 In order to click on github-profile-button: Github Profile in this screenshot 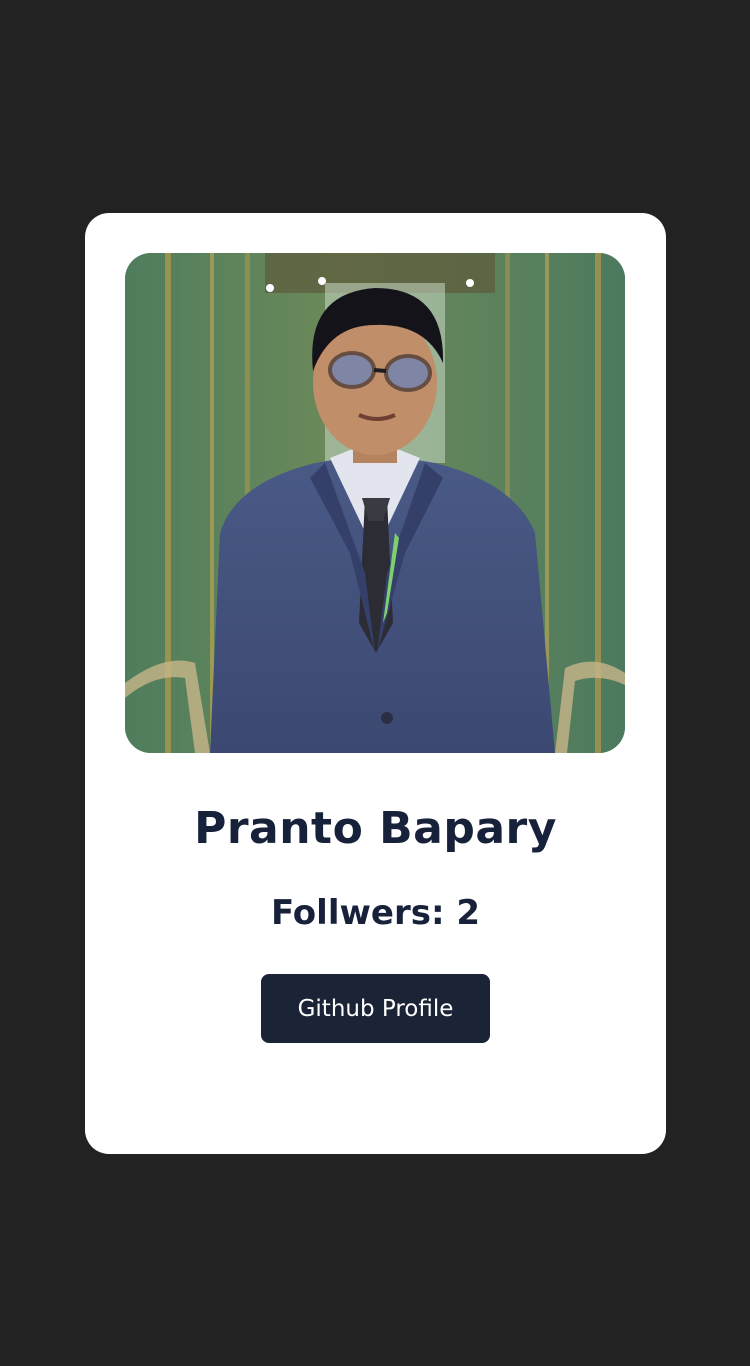, I will do `click(375, 1008)`.